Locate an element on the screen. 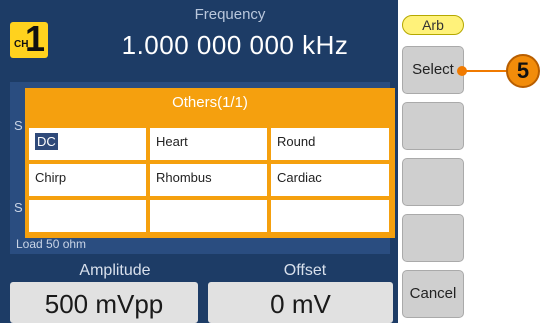 This screenshot has height=323, width=553. cancel-button: Cancel is located at coordinates (433, 294).